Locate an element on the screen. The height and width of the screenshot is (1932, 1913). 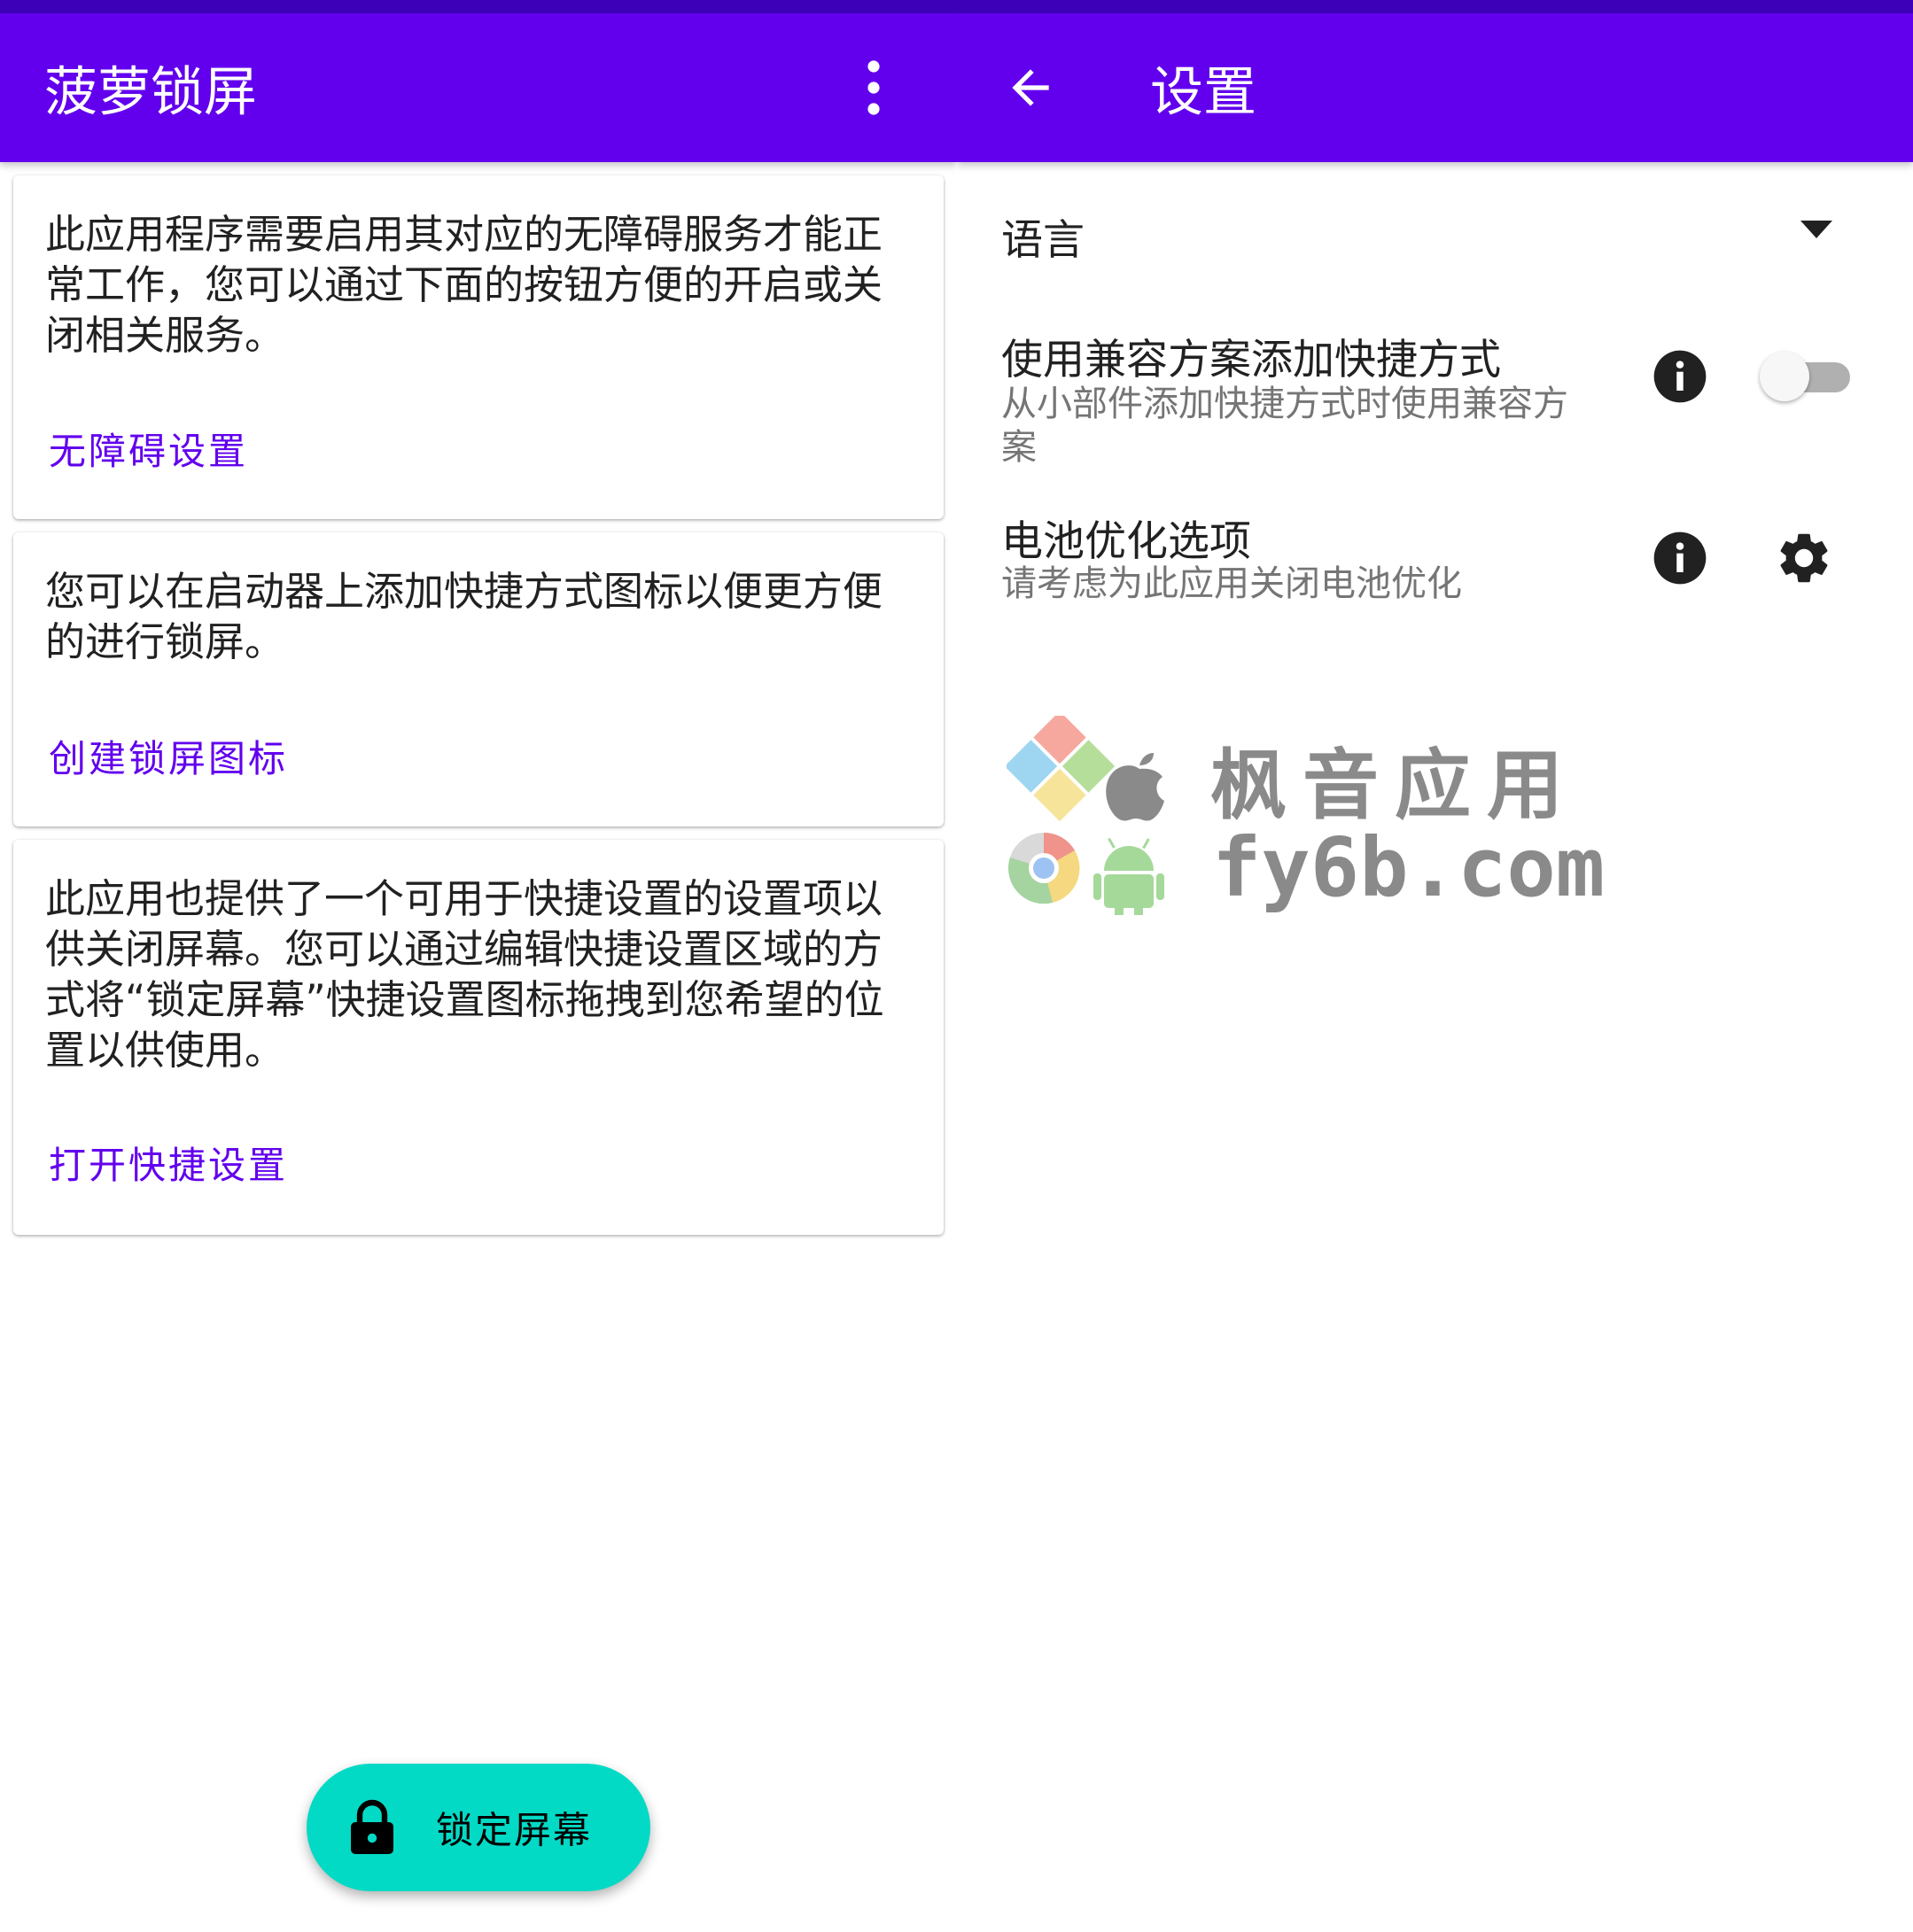
compat-shortcut-title: 使用兼容方案添加快捷方式 is located at coordinates (1251, 360).